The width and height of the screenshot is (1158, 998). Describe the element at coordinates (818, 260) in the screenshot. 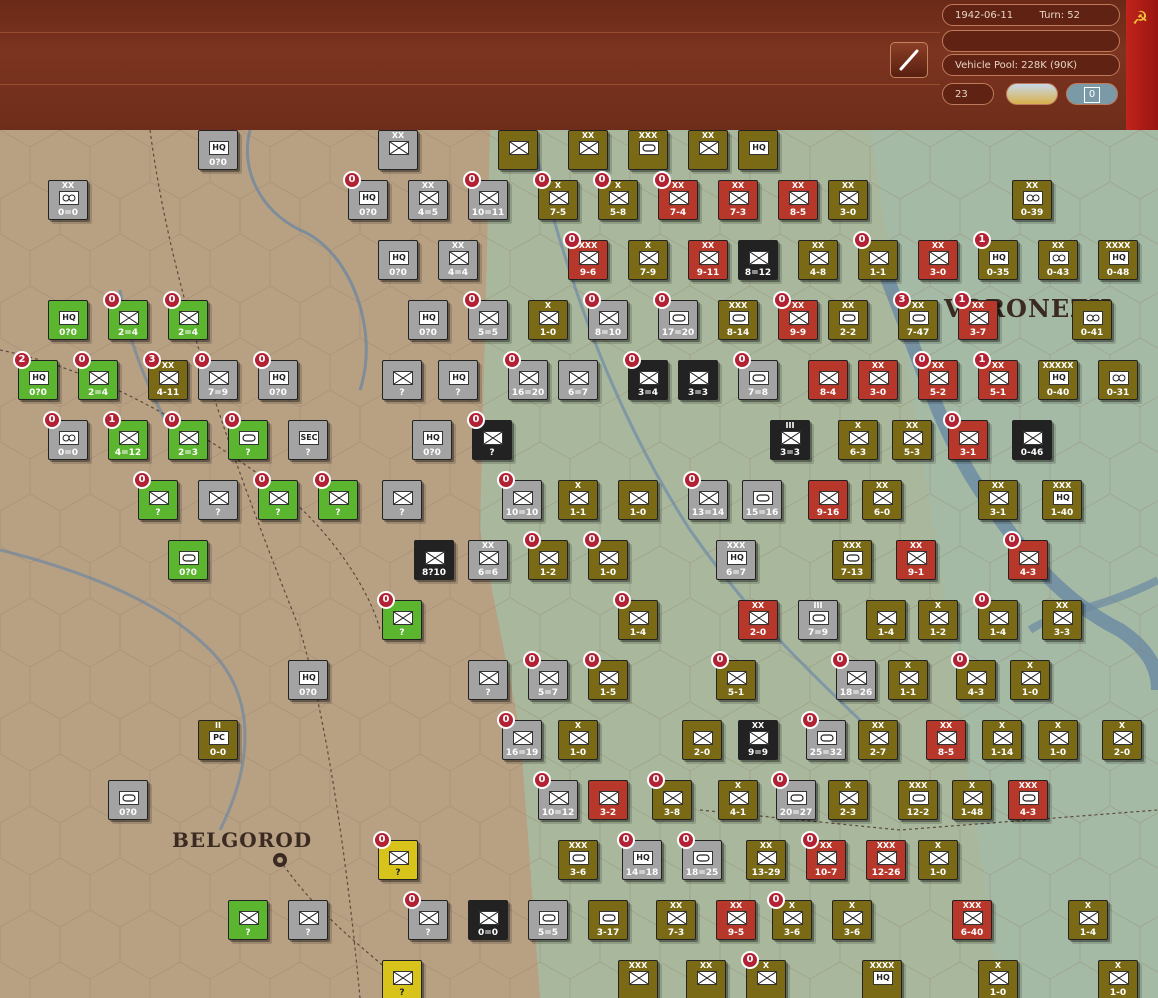

I see `unit-counter: XX 4-8` at that location.